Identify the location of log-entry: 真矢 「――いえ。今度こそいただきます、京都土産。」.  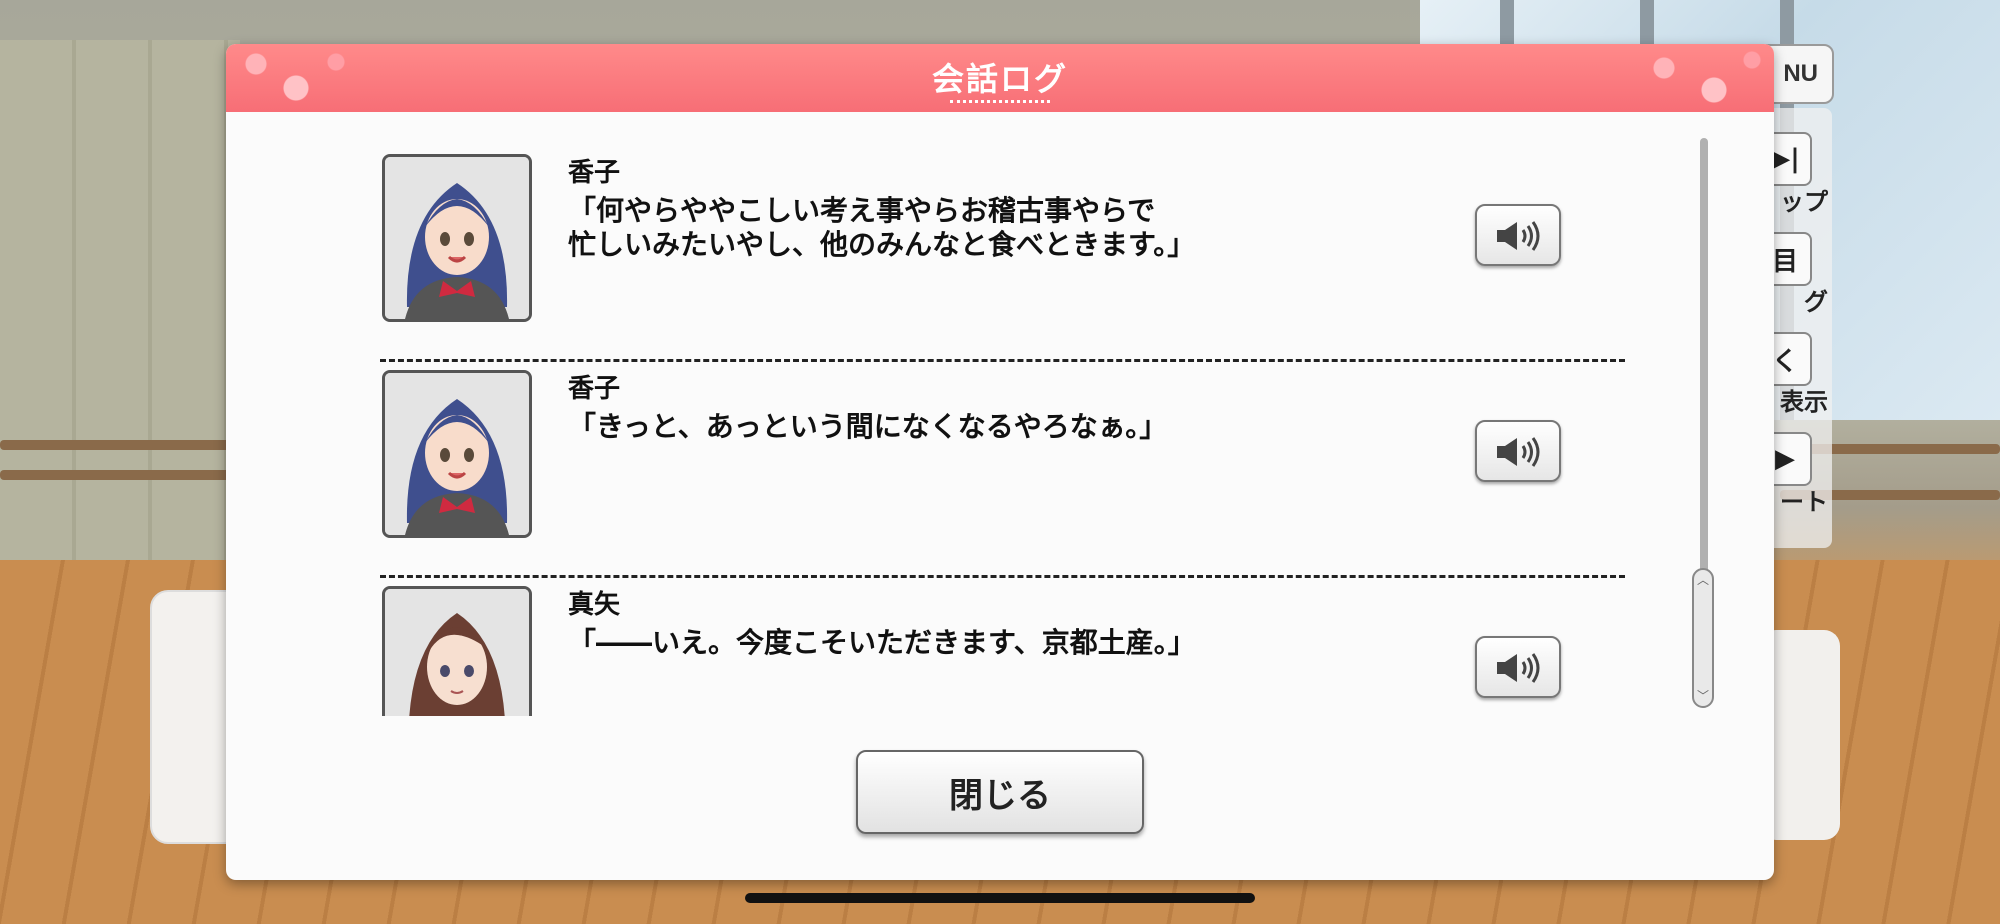
(1002, 647).